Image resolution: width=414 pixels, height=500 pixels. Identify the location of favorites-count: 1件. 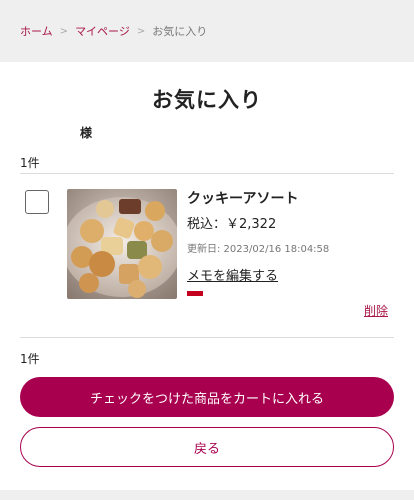
(207, 164).